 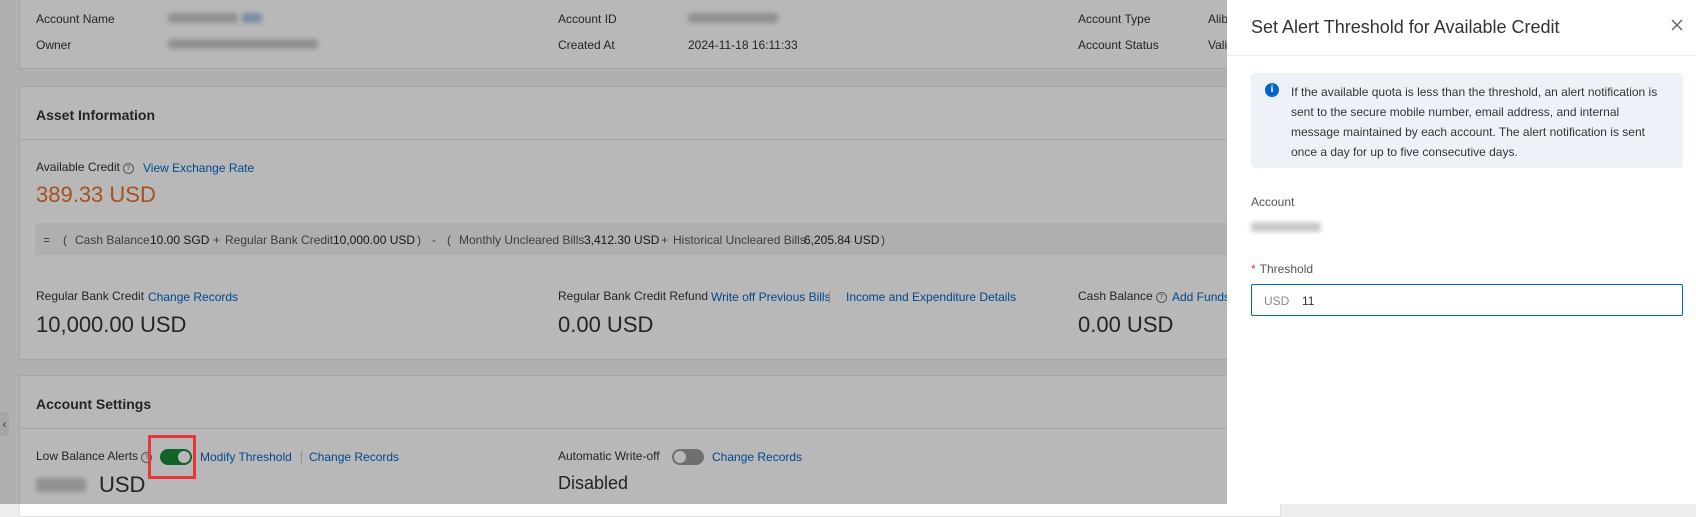 I want to click on threshold-field-label: * Threshold, so click(x=1282, y=269).